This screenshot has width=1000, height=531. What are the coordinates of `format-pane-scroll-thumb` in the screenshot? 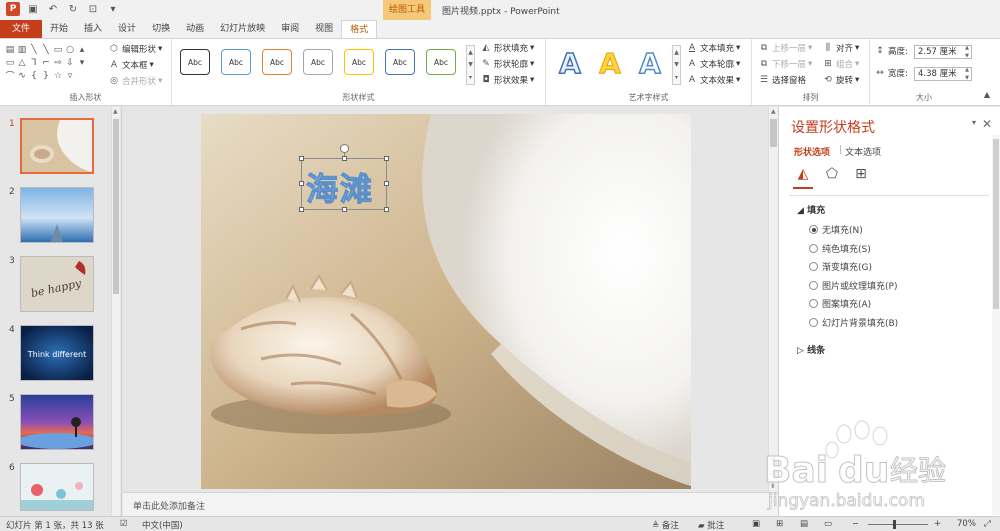 It's located at (996, 224).